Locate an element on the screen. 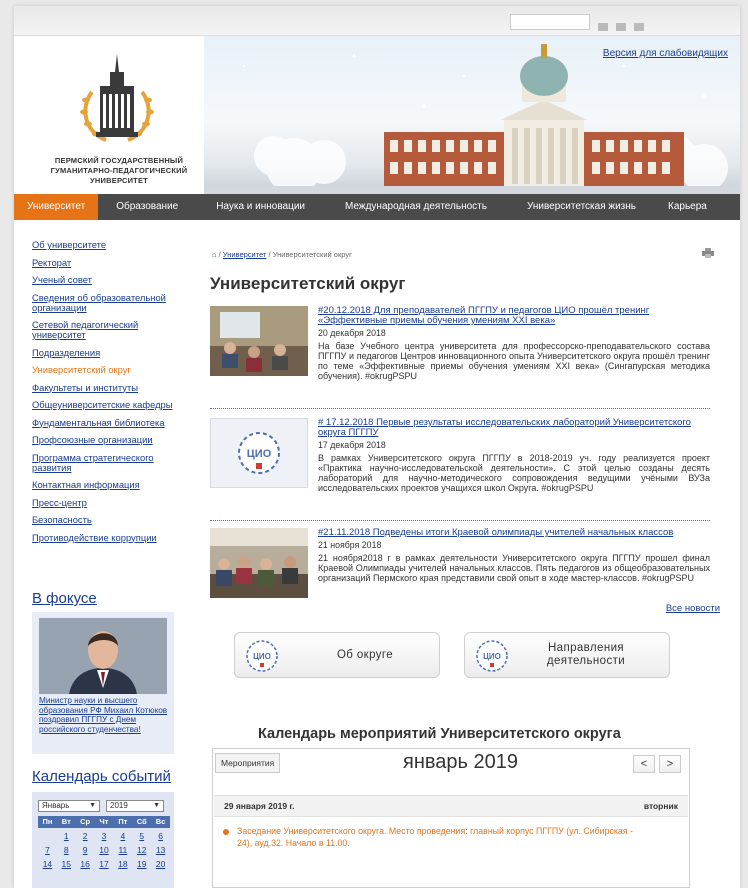 The height and width of the screenshot is (888, 748). home-icon: ⌂ is located at coordinates (214, 254).